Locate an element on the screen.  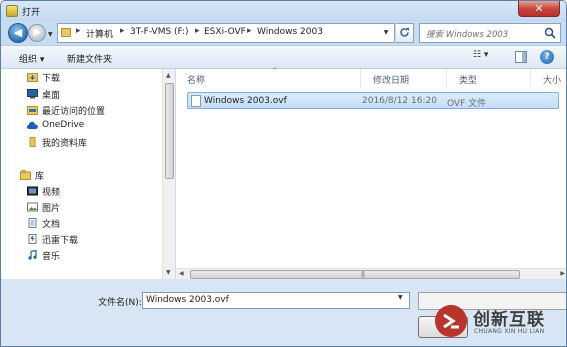
file-modified-date: 2016/8/12 16:20 is located at coordinates (399, 101).